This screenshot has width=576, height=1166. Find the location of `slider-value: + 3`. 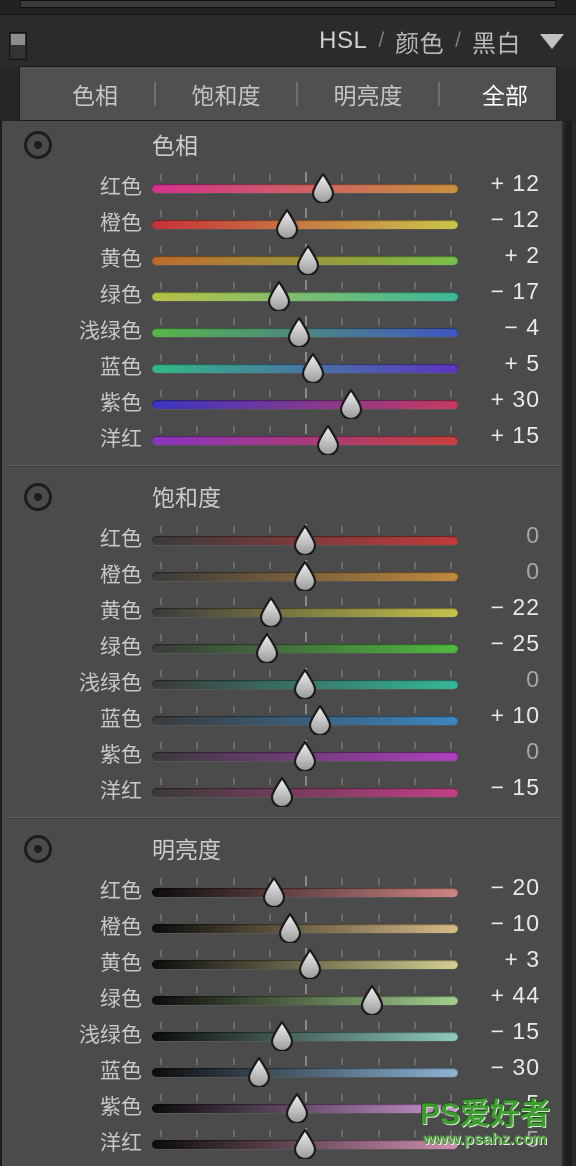

slider-value: + 3 is located at coordinates (504, 959).